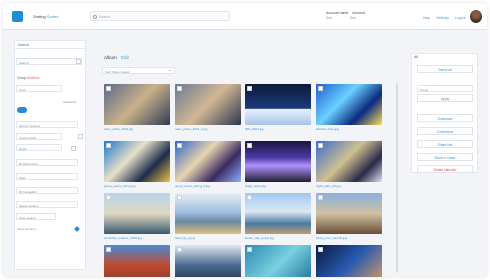 The image size is (490, 280). What do you see at coordinates (445, 131) in the screenshot?
I see `collections-button: Collections` at bounding box center [445, 131].